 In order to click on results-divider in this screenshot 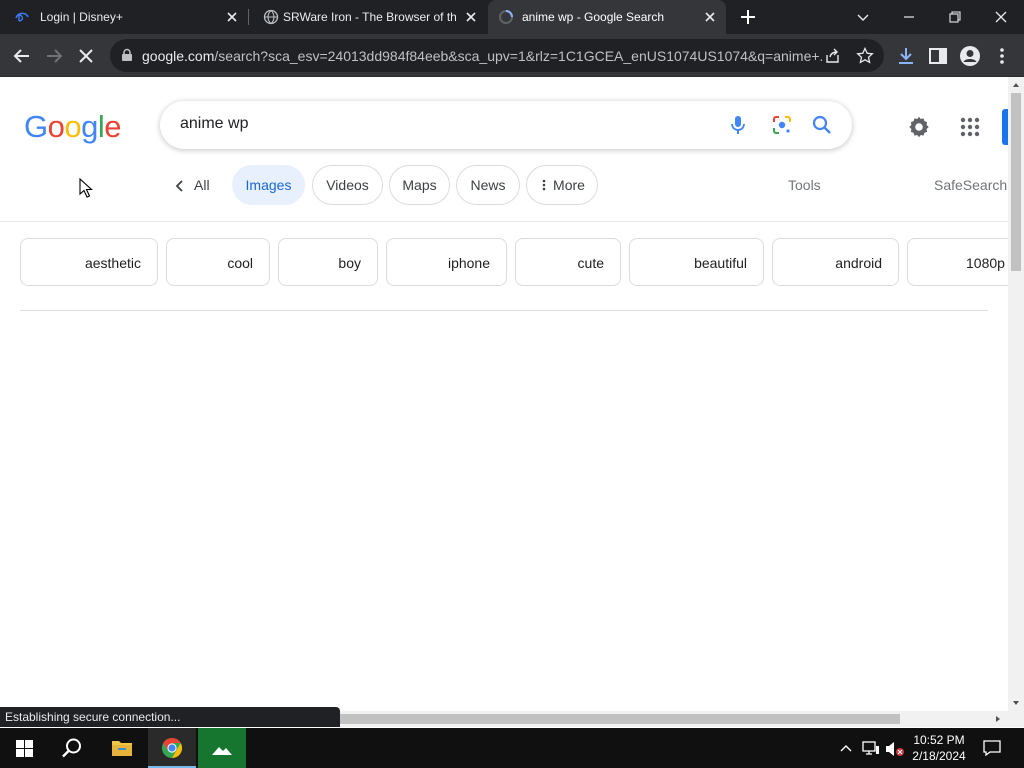, I will do `click(504, 310)`.